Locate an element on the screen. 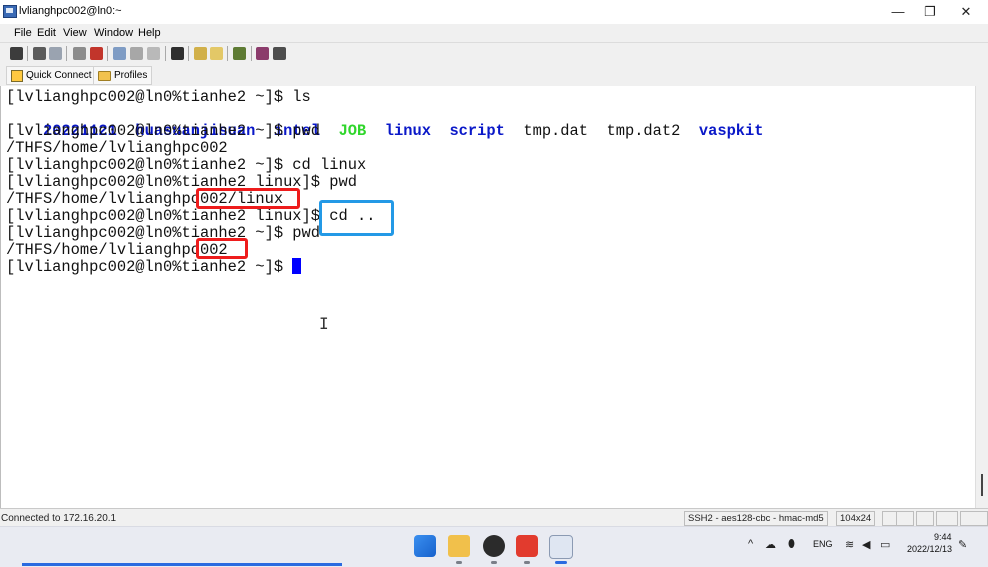  terminal-line: [lvlianghpc002@ln0%tianhe2 ~]$ cd linux is located at coordinates (186, 165).